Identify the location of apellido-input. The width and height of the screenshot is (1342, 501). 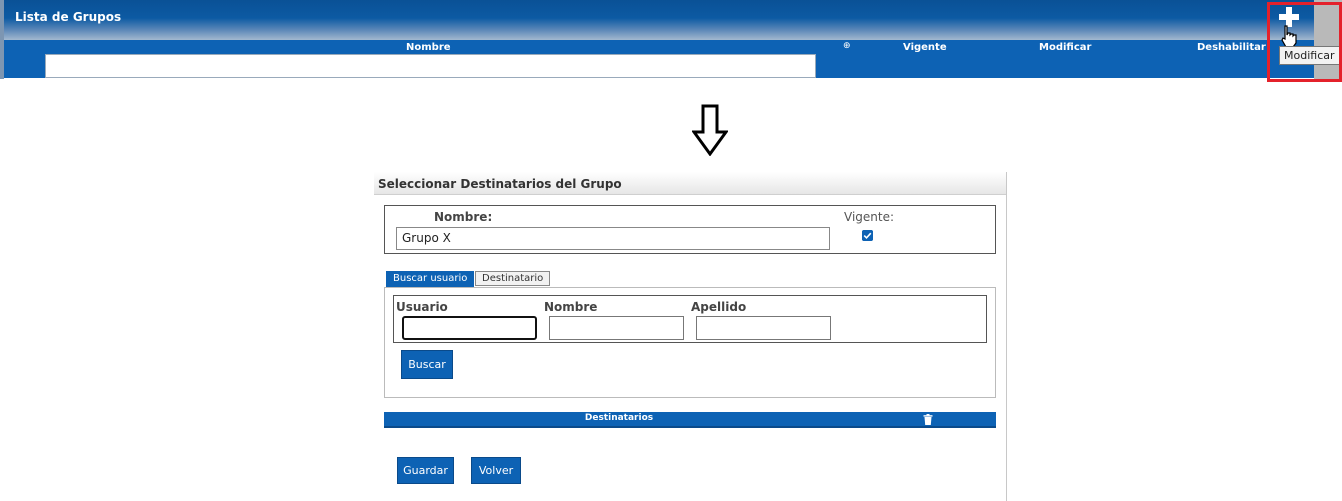
(763, 328).